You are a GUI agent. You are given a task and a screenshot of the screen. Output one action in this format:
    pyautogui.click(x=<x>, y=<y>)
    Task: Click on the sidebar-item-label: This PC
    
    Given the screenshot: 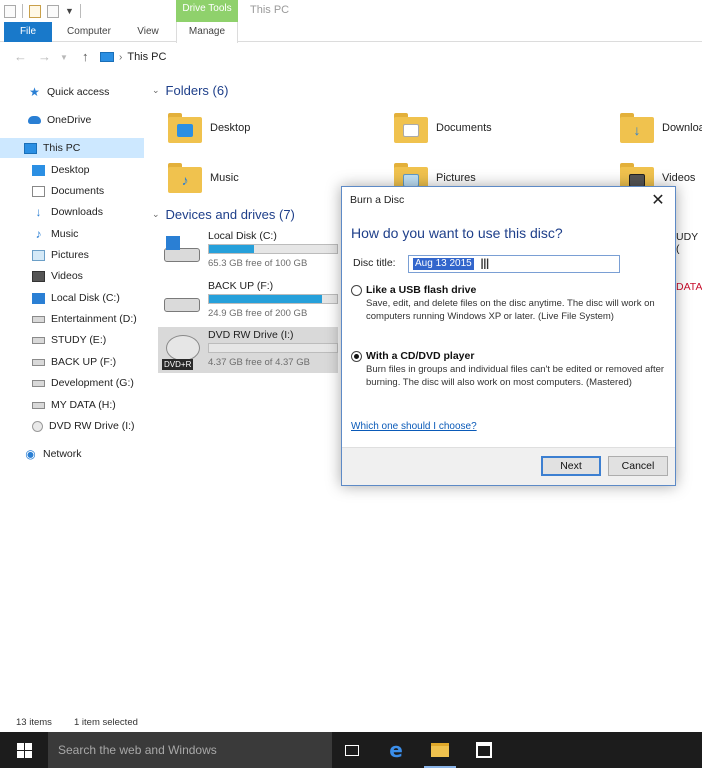 What is the action you would take?
    pyautogui.click(x=62, y=148)
    